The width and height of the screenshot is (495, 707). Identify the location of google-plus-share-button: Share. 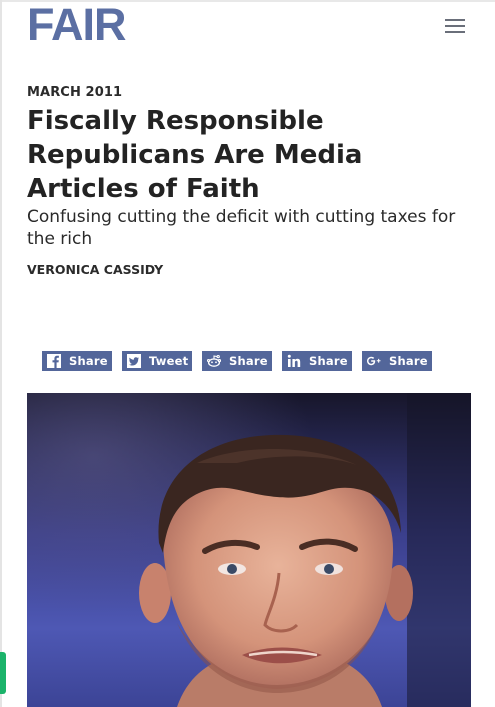
(397, 361).